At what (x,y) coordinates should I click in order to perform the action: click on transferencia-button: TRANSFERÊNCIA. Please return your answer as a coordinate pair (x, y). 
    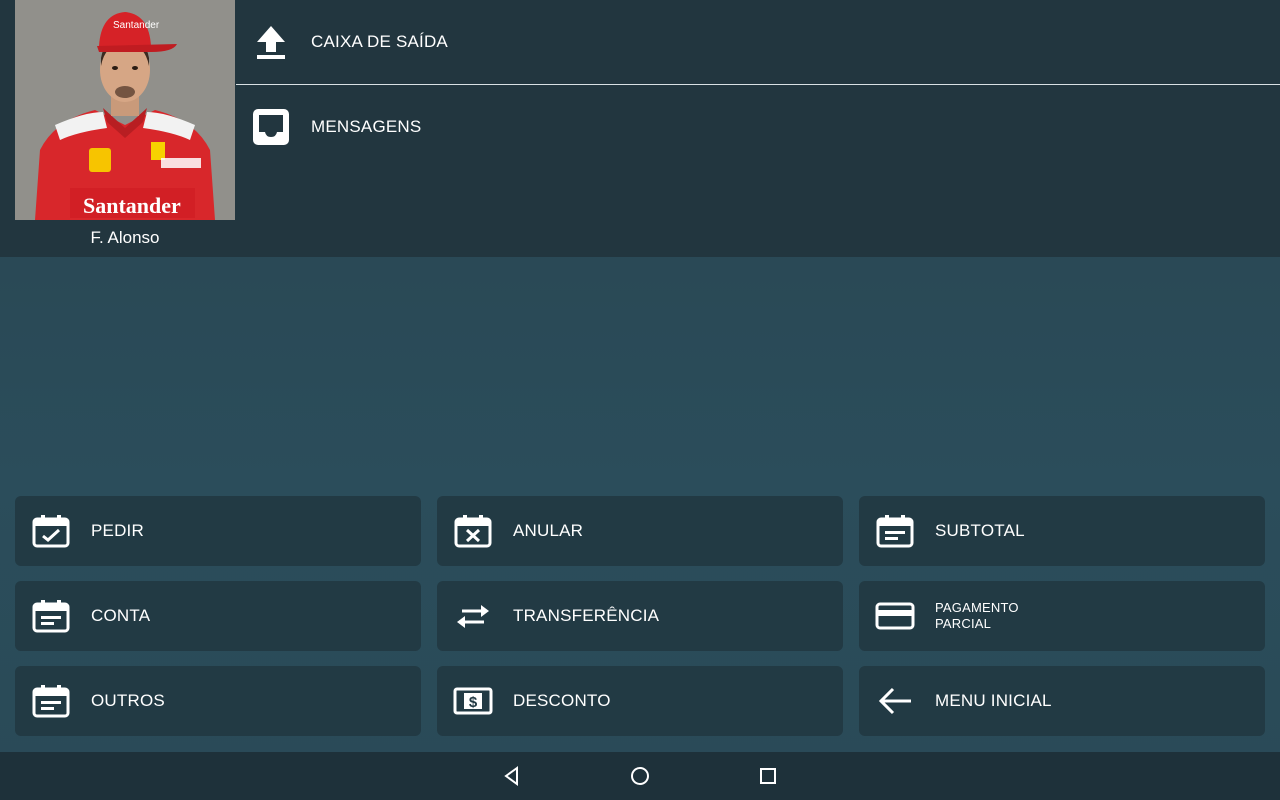
    Looking at the image, I should click on (640, 616).